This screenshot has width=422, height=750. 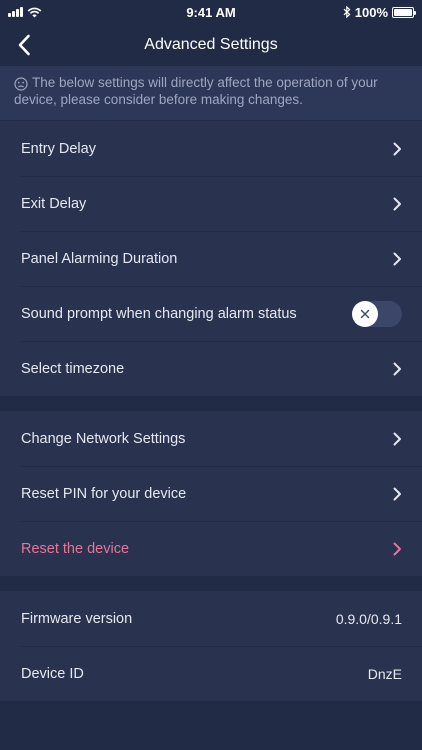 I want to click on panel-alarming-duration-row: Panel Alarming Duration, so click(x=211, y=258).